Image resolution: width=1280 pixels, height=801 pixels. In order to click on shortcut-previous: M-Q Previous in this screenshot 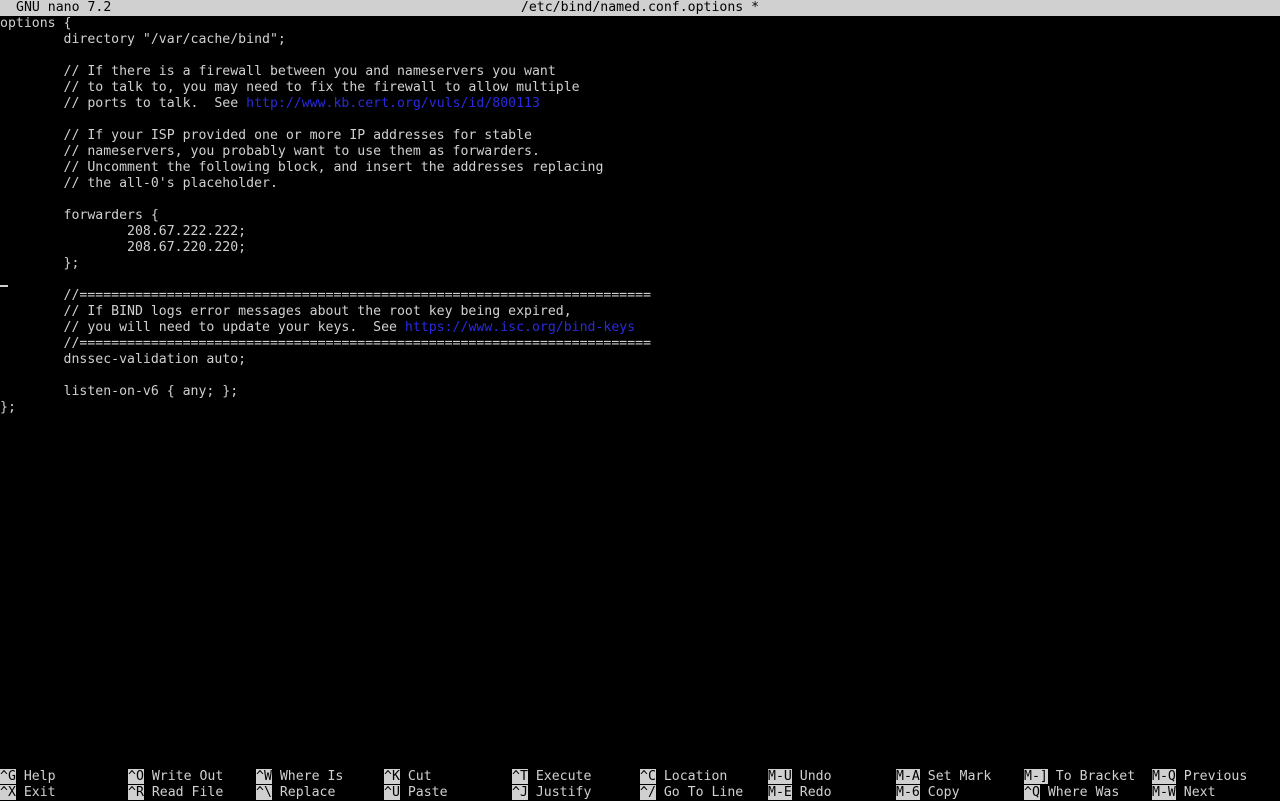, I will do `click(1199, 777)`.